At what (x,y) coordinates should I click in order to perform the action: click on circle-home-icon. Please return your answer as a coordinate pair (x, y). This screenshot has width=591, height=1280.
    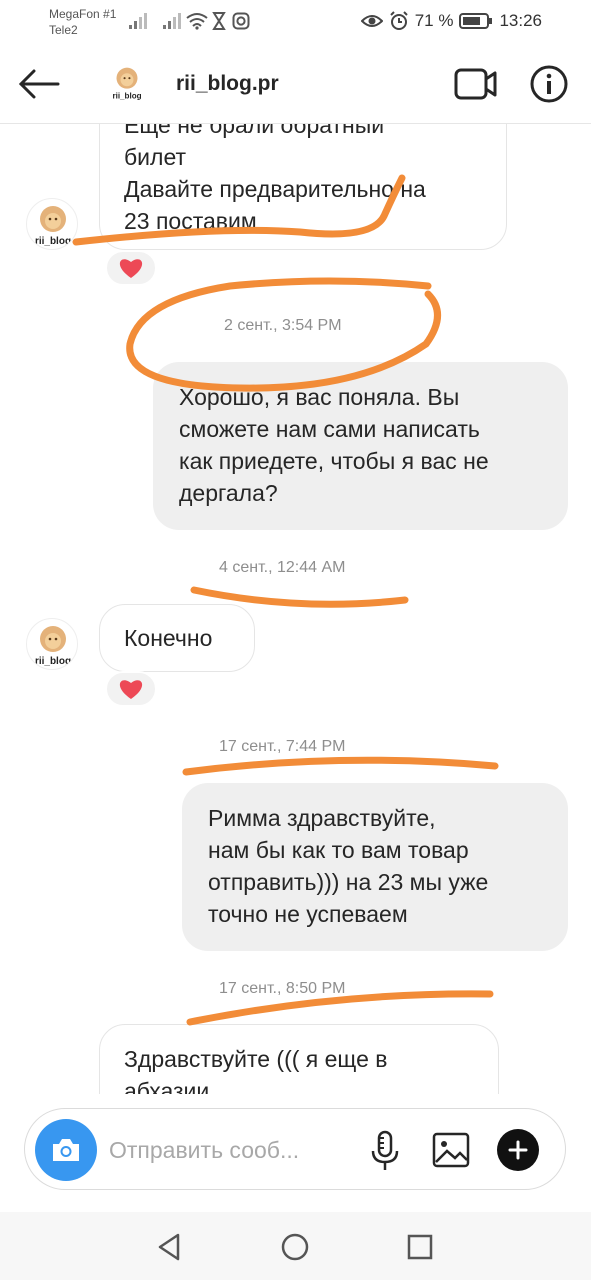
    Looking at the image, I should click on (295, 1247).